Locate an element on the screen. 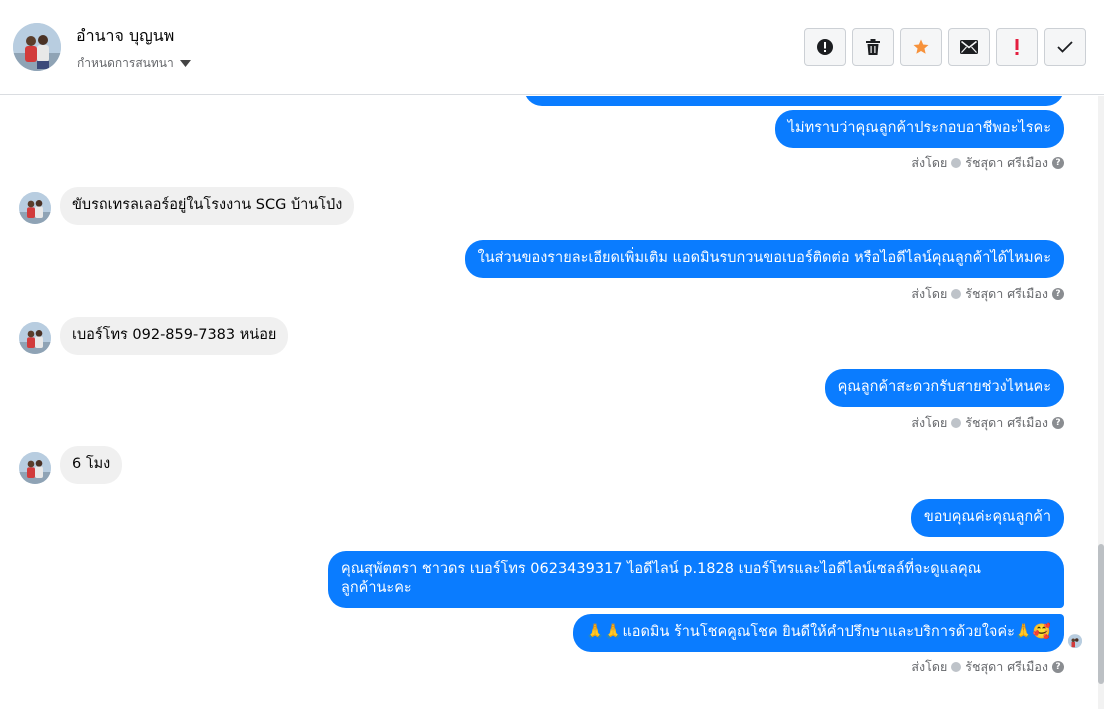 This screenshot has height=709, width=1104. message-bubble-outgoing: ขอบคุณค่ะคุณลูกค้า is located at coordinates (987, 518).